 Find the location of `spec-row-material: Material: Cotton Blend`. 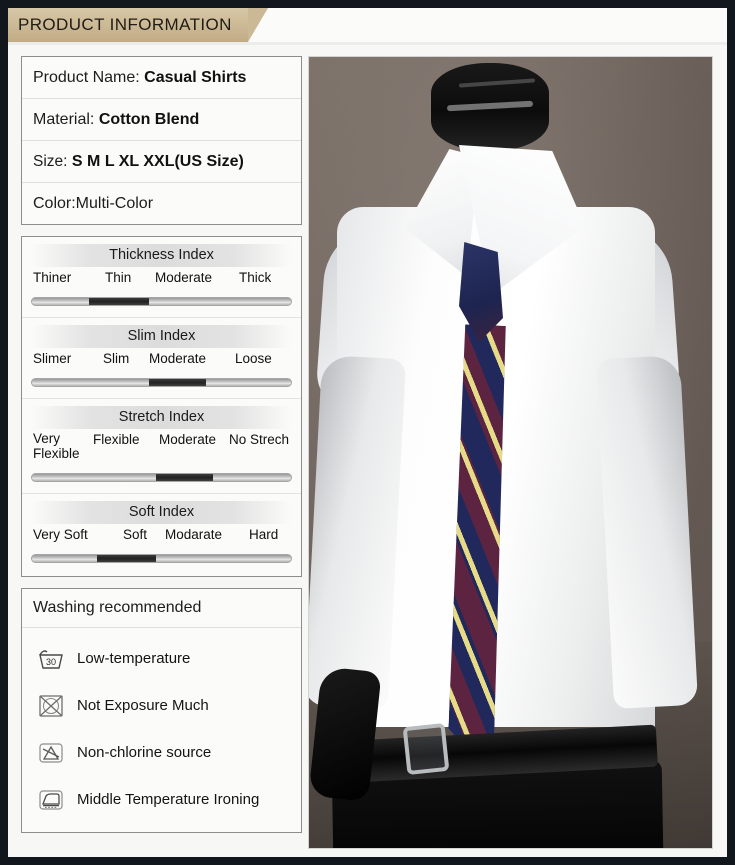

spec-row-material: Material: Cotton Blend is located at coordinates (161, 120).